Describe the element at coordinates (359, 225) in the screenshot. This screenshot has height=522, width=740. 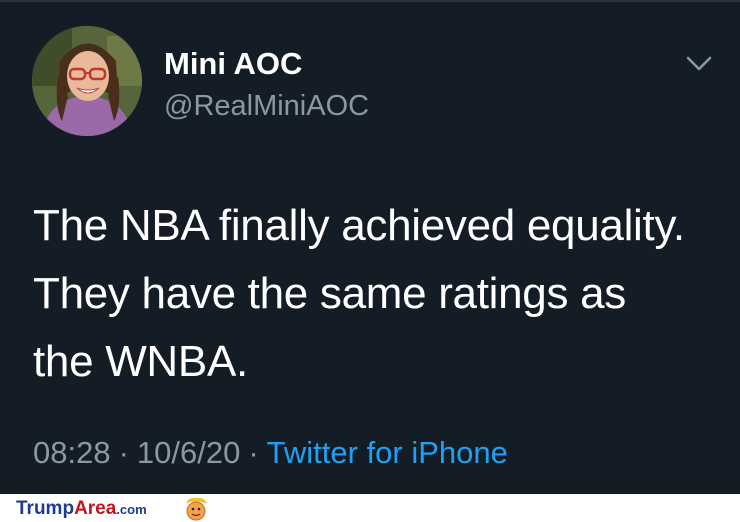
I see `tweet-text-line: The NBA finally achieved equality.` at that location.